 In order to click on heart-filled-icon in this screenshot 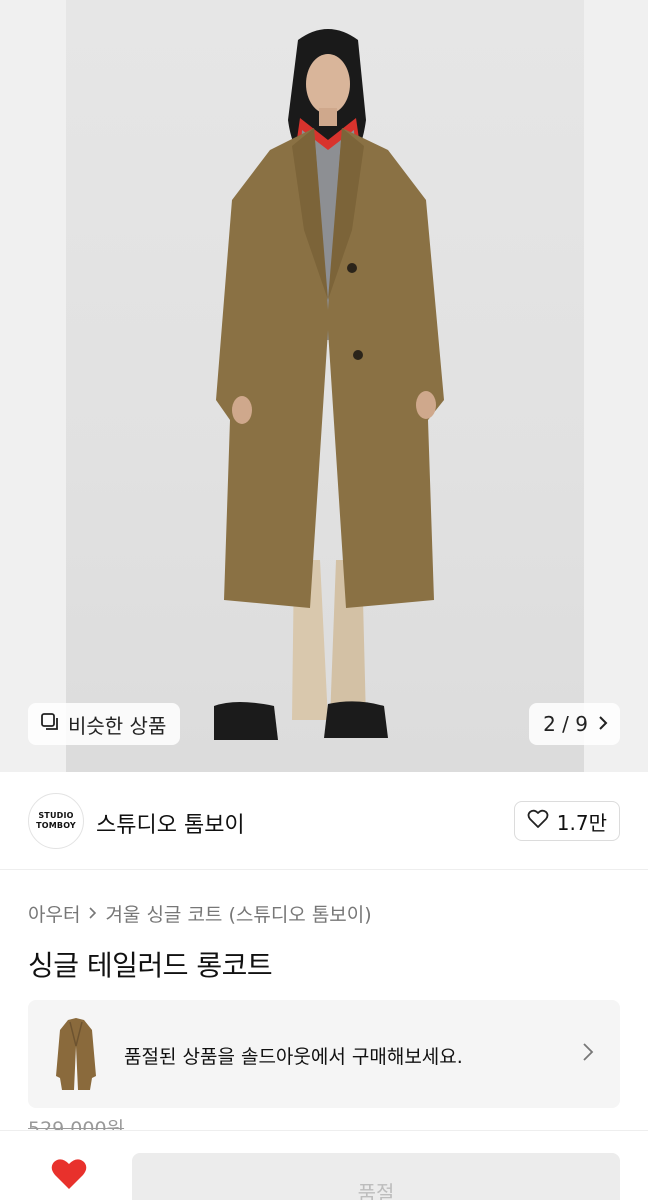, I will do `click(69, 1177)`.